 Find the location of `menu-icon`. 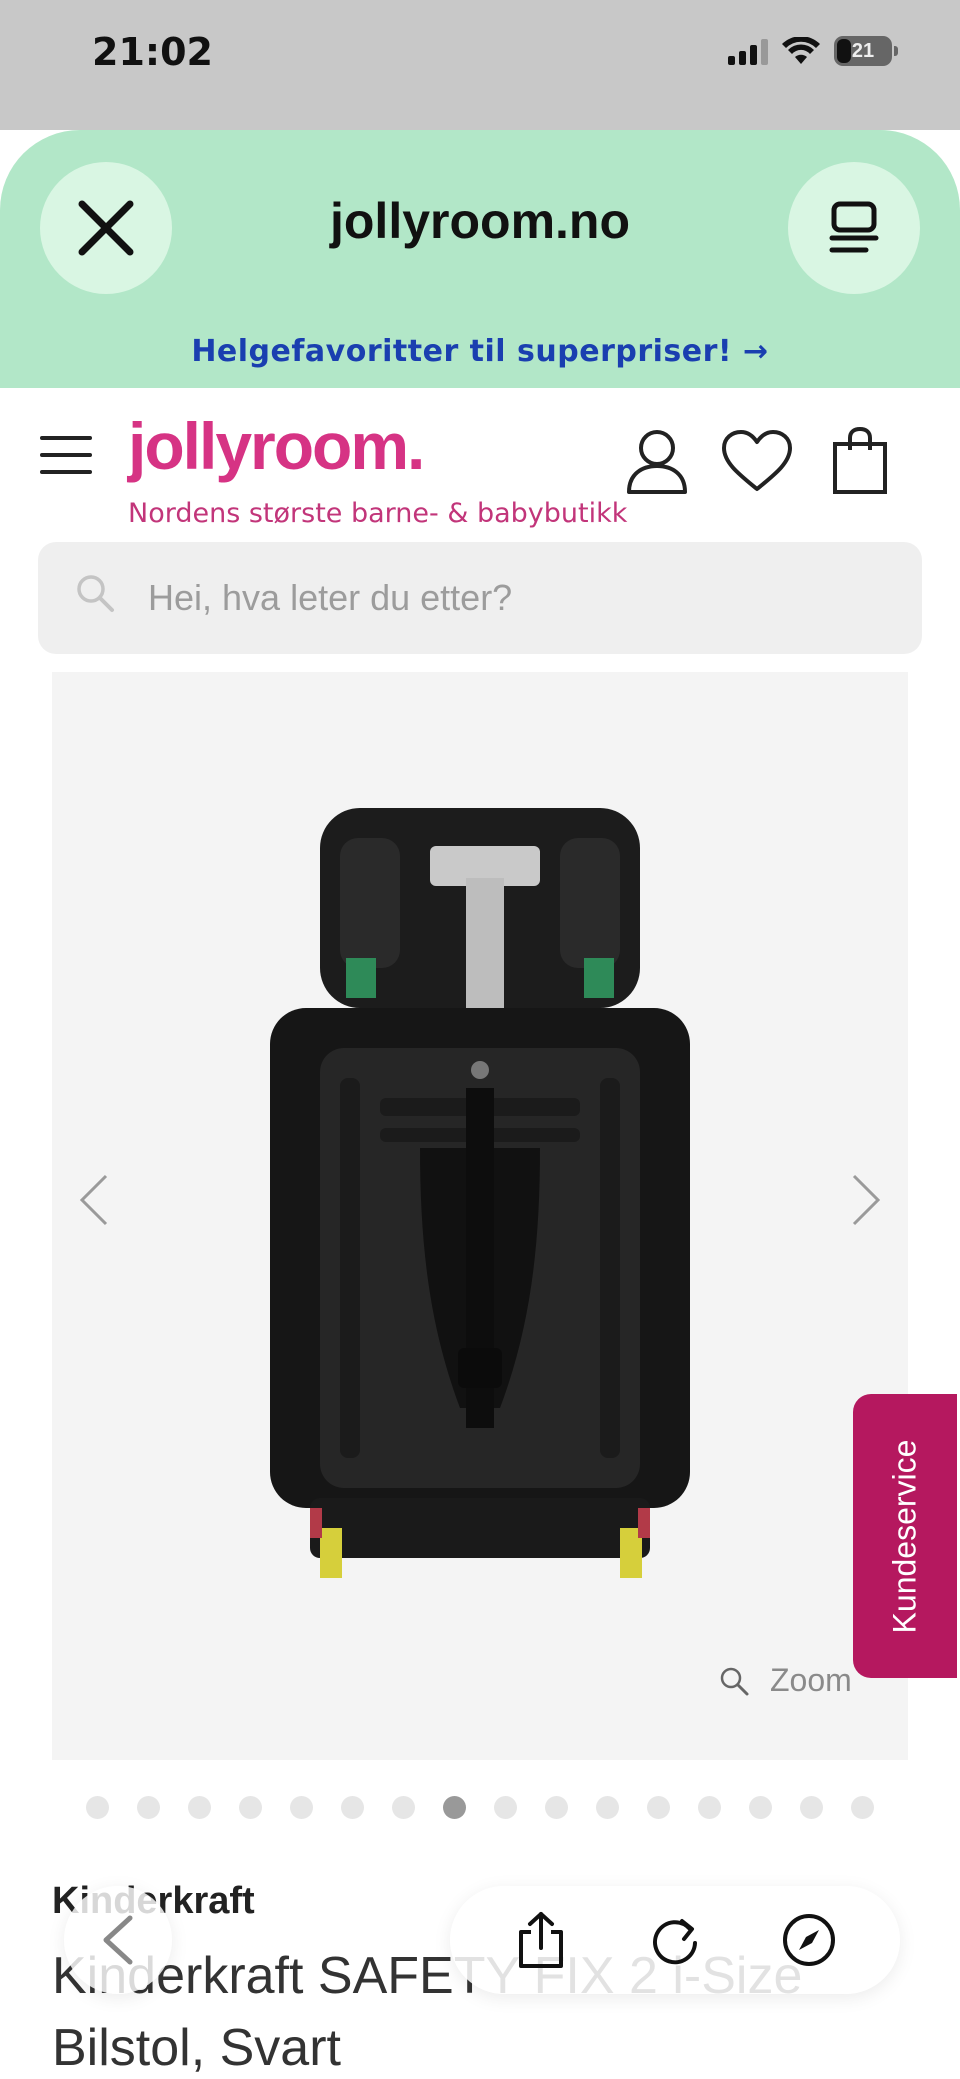

menu-icon is located at coordinates (66, 455).